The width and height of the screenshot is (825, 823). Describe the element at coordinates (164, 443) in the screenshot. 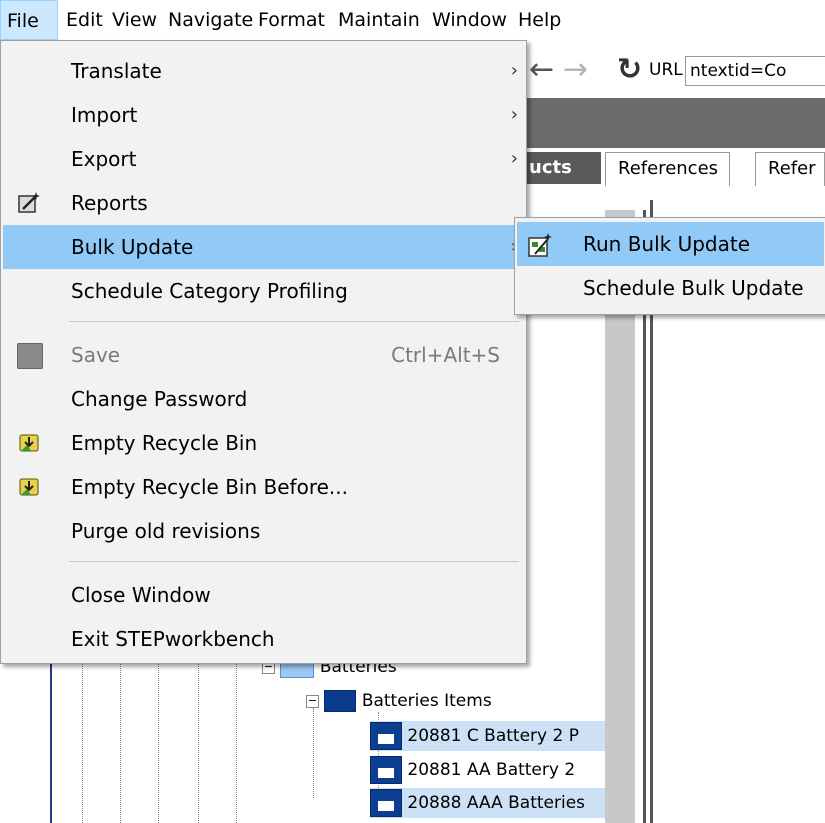

I see `menu-item-label: Empty Recycle Bin` at that location.